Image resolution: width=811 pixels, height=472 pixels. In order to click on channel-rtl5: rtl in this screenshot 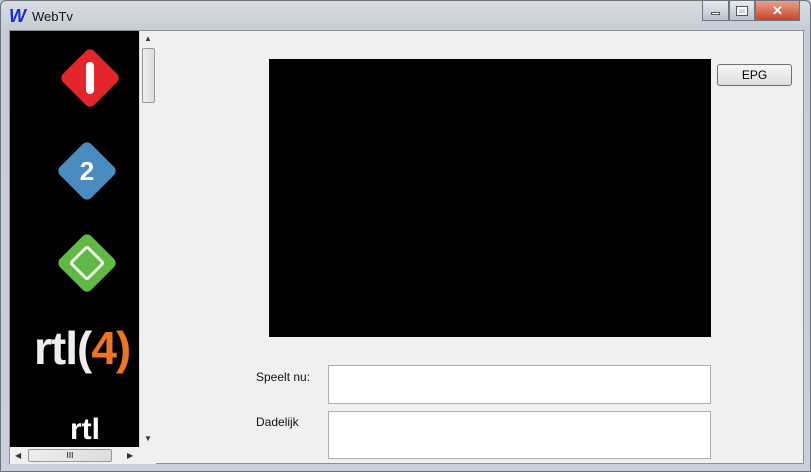, I will do `click(88, 430)`.